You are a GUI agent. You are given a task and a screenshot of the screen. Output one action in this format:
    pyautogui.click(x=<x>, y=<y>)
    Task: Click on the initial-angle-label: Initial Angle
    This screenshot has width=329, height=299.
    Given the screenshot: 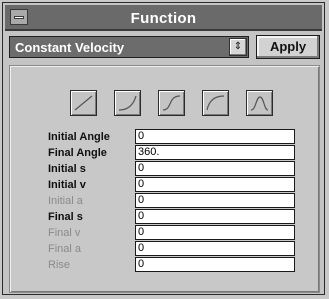 What is the action you would take?
    pyautogui.click(x=79, y=137)
    